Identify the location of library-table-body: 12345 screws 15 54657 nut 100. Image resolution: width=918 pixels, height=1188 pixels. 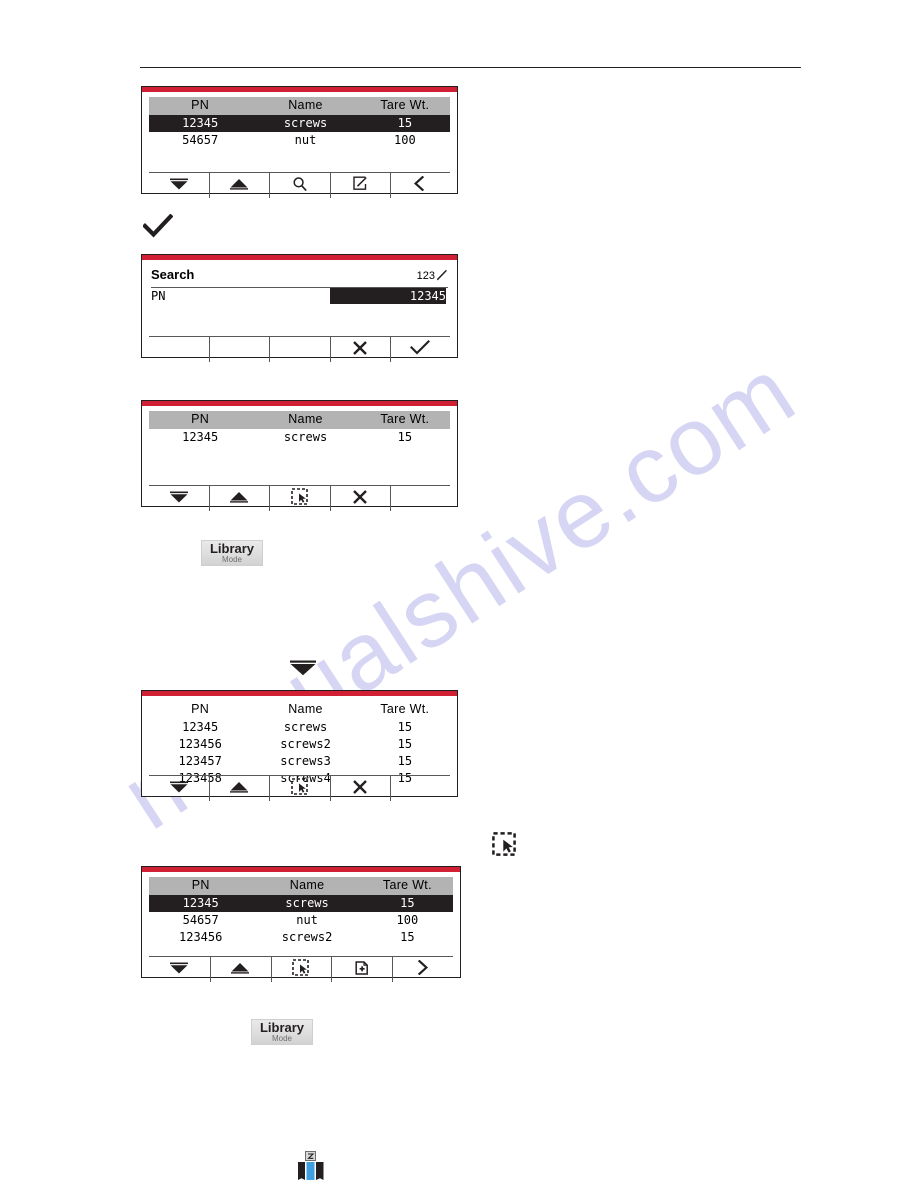
(299, 131).